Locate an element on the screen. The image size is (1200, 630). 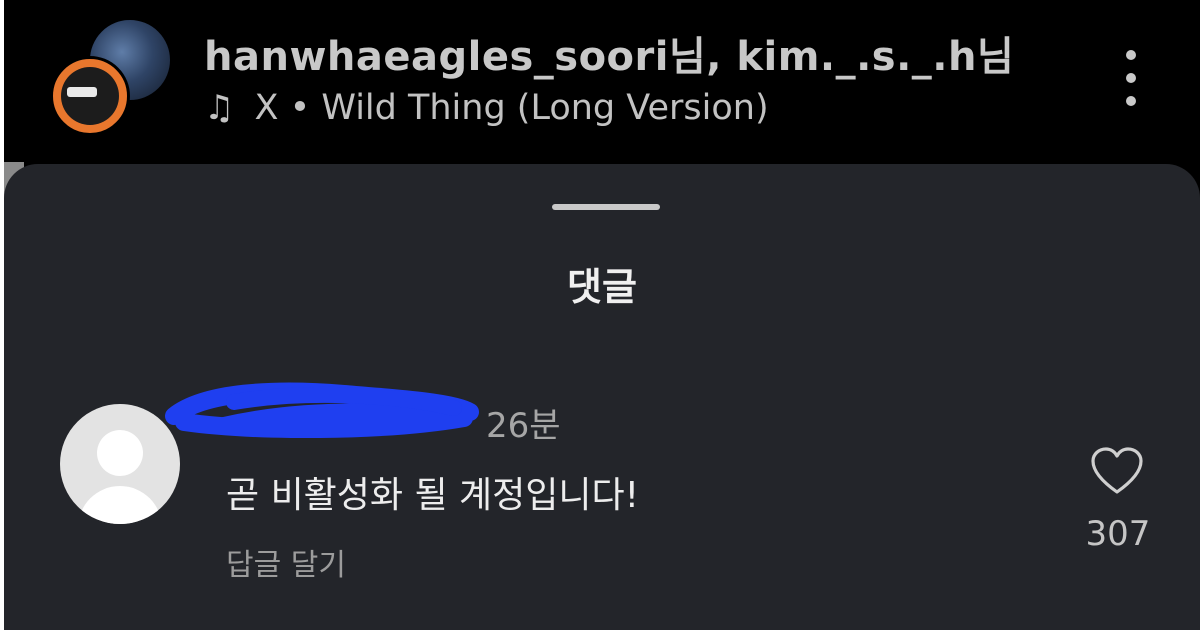
sheet-drag-handle is located at coordinates (606, 207).